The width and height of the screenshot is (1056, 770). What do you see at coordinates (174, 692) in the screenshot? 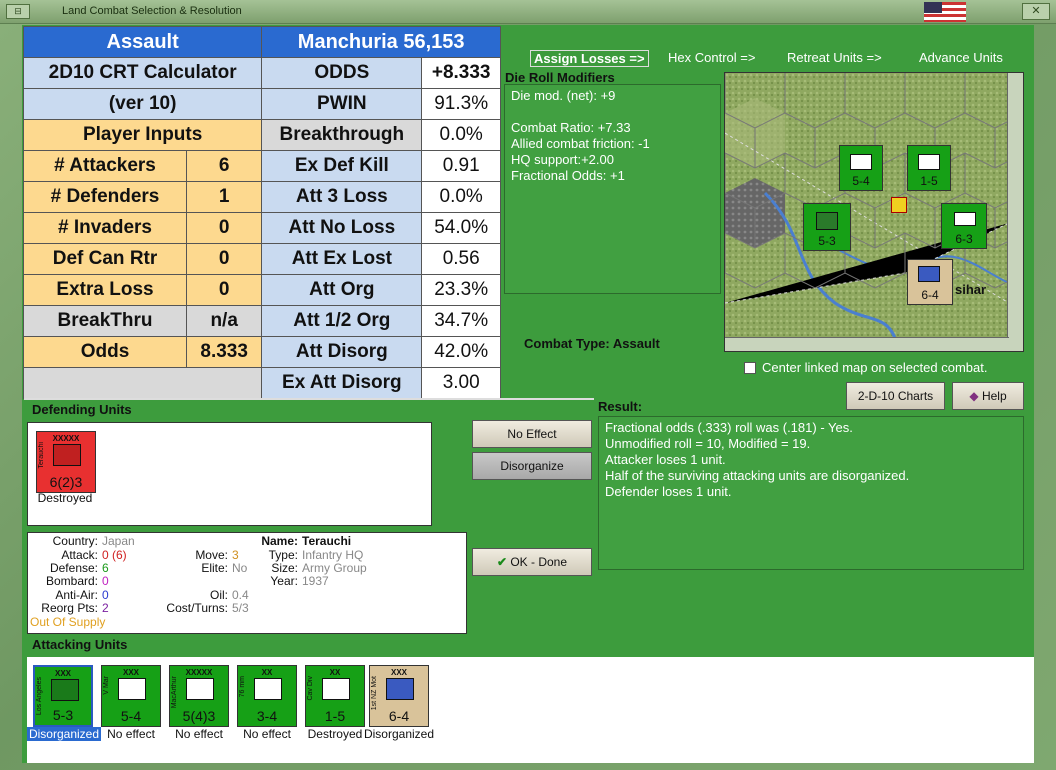
I see `unit-name: MacArthur` at bounding box center [174, 692].